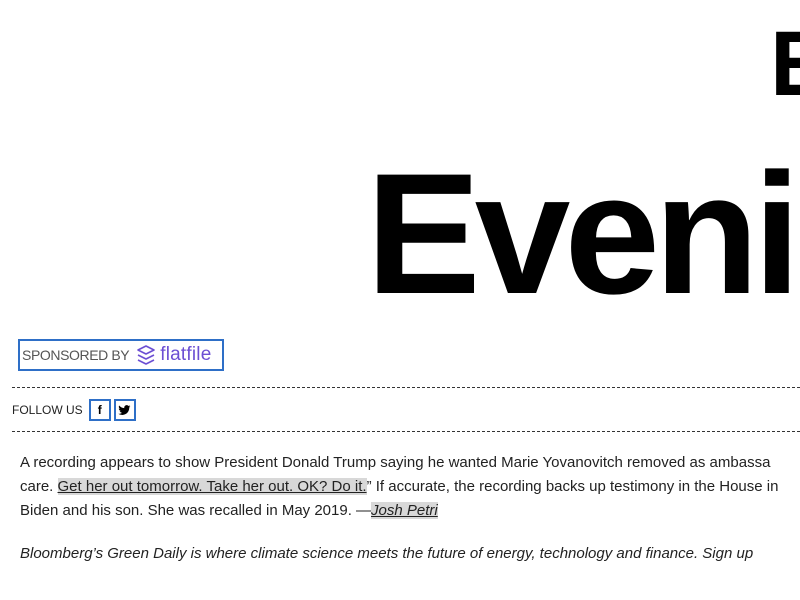 This screenshot has width=800, height=600. What do you see at coordinates (406, 431) in the screenshot?
I see `divider-bottom` at bounding box center [406, 431].